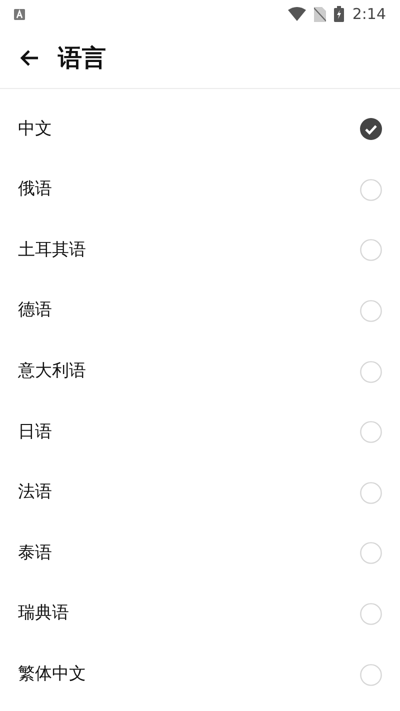  What do you see at coordinates (200, 371) in the screenshot?
I see `language-item: 意大利语` at bounding box center [200, 371].